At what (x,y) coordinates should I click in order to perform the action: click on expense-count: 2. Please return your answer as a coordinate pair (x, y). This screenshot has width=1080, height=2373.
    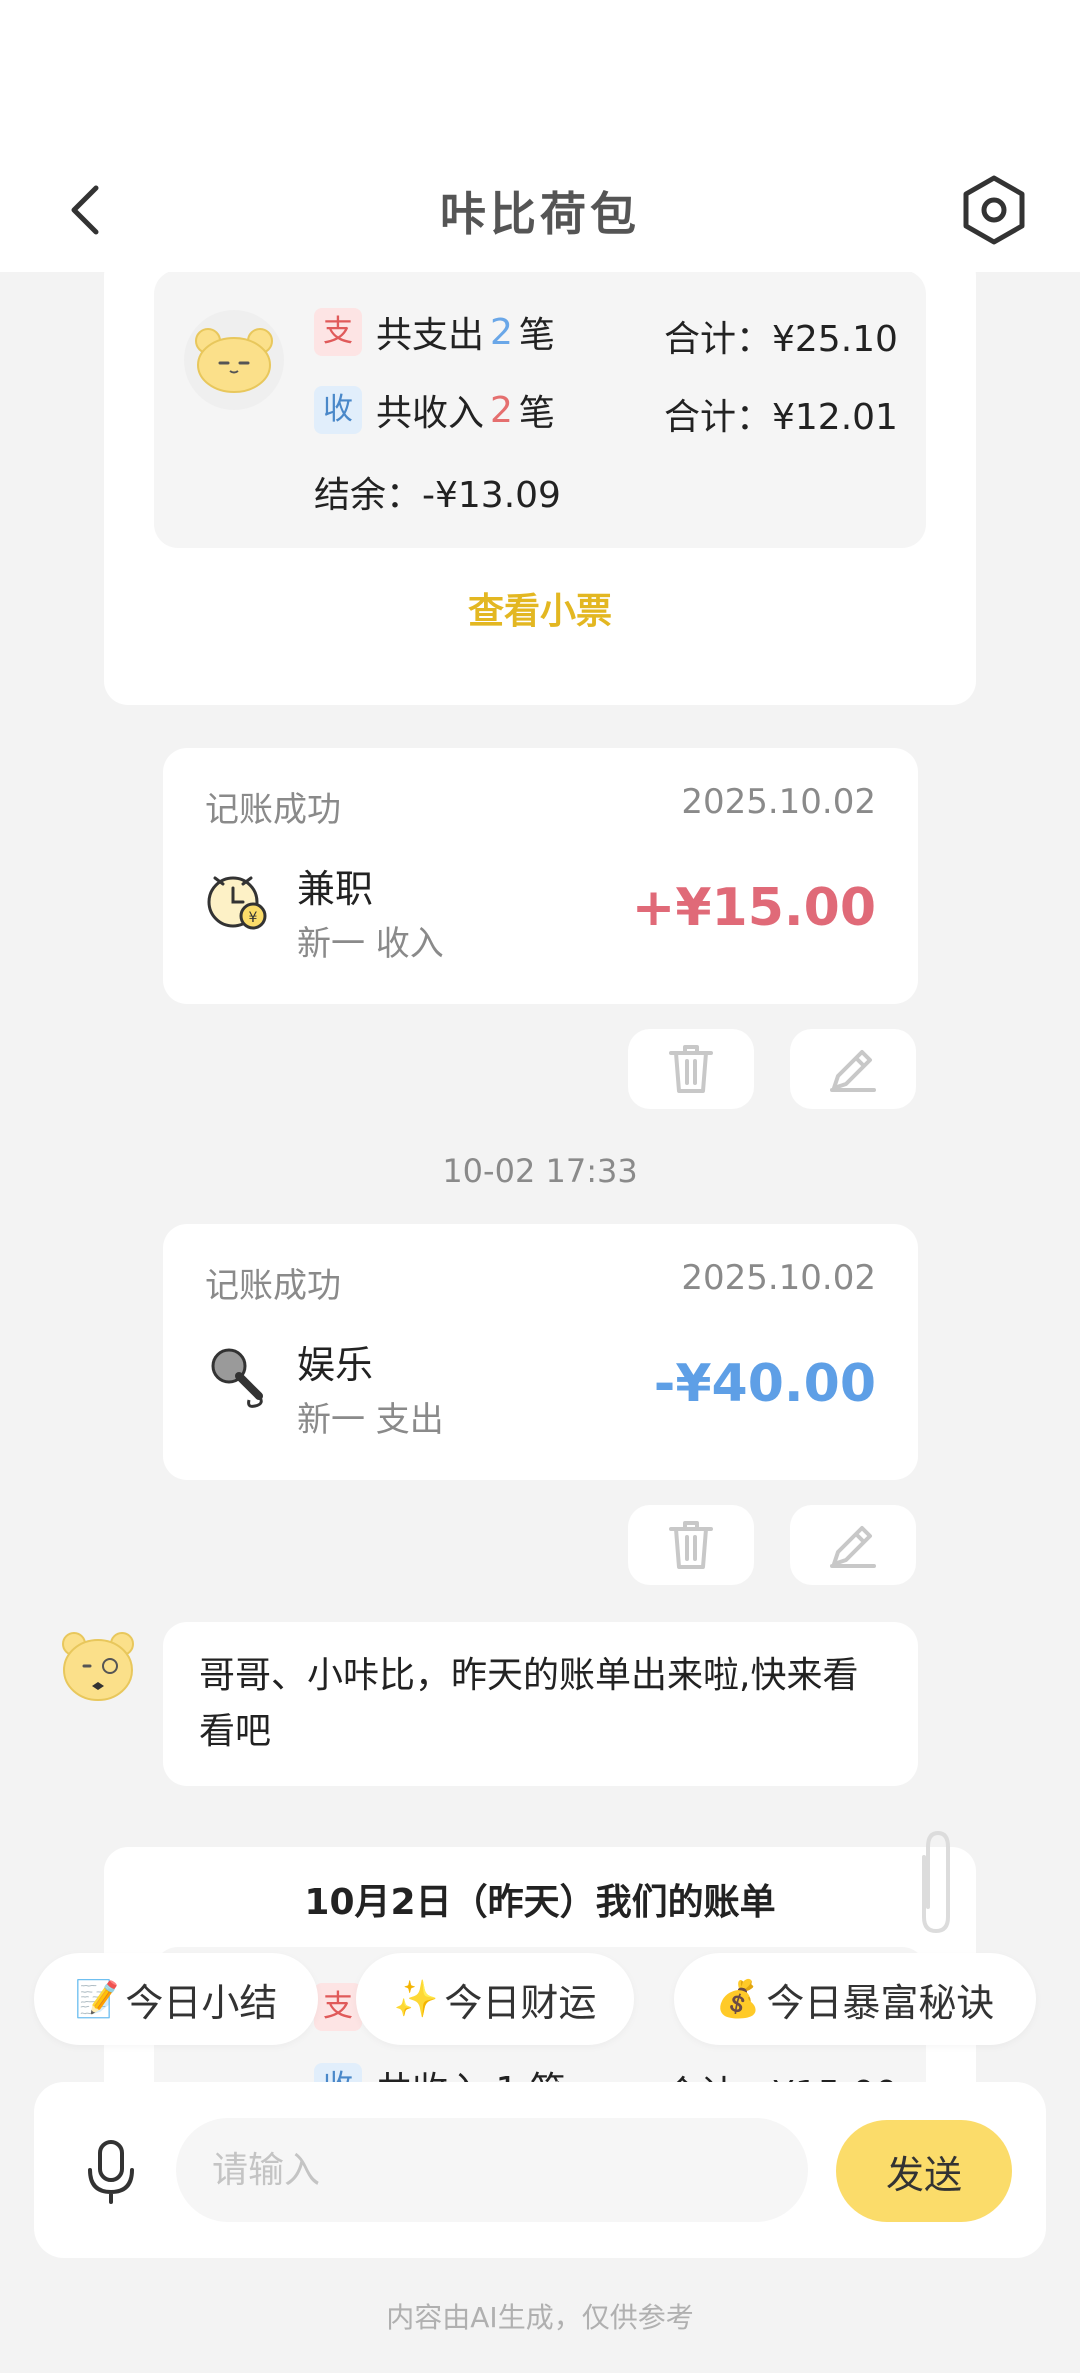
    Looking at the image, I should click on (501, 332).